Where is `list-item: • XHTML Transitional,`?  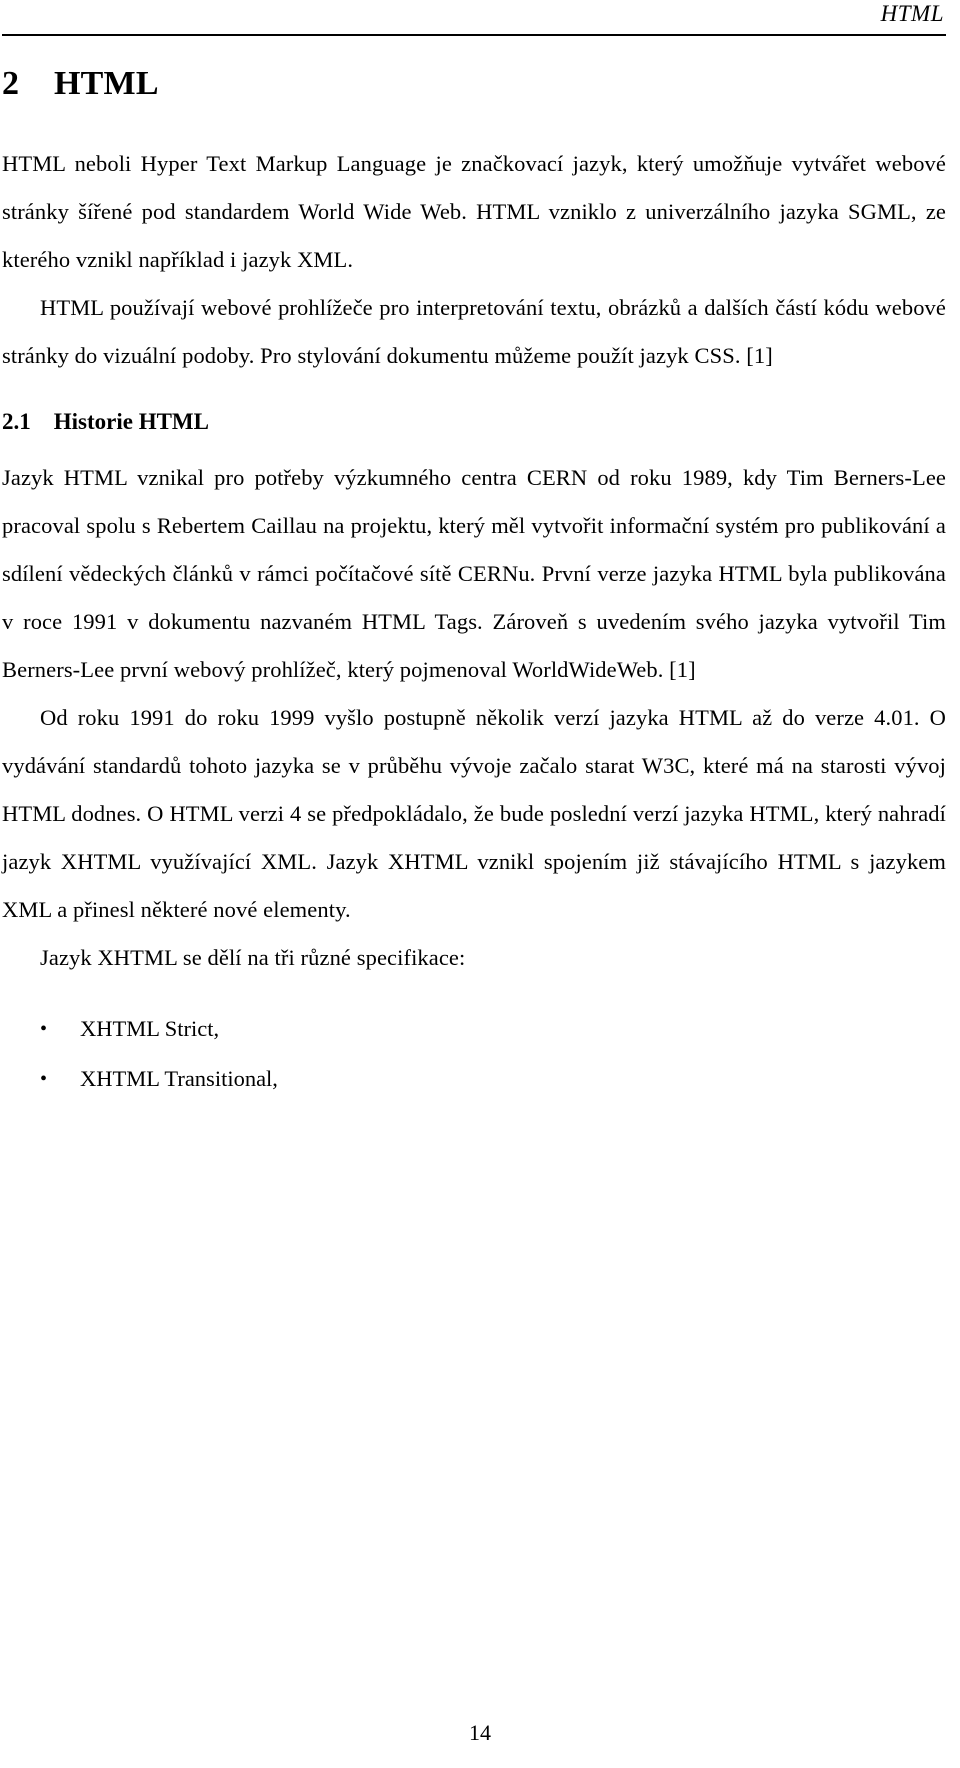 list-item: • XHTML Transitional, is located at coordinates (474, 1079).